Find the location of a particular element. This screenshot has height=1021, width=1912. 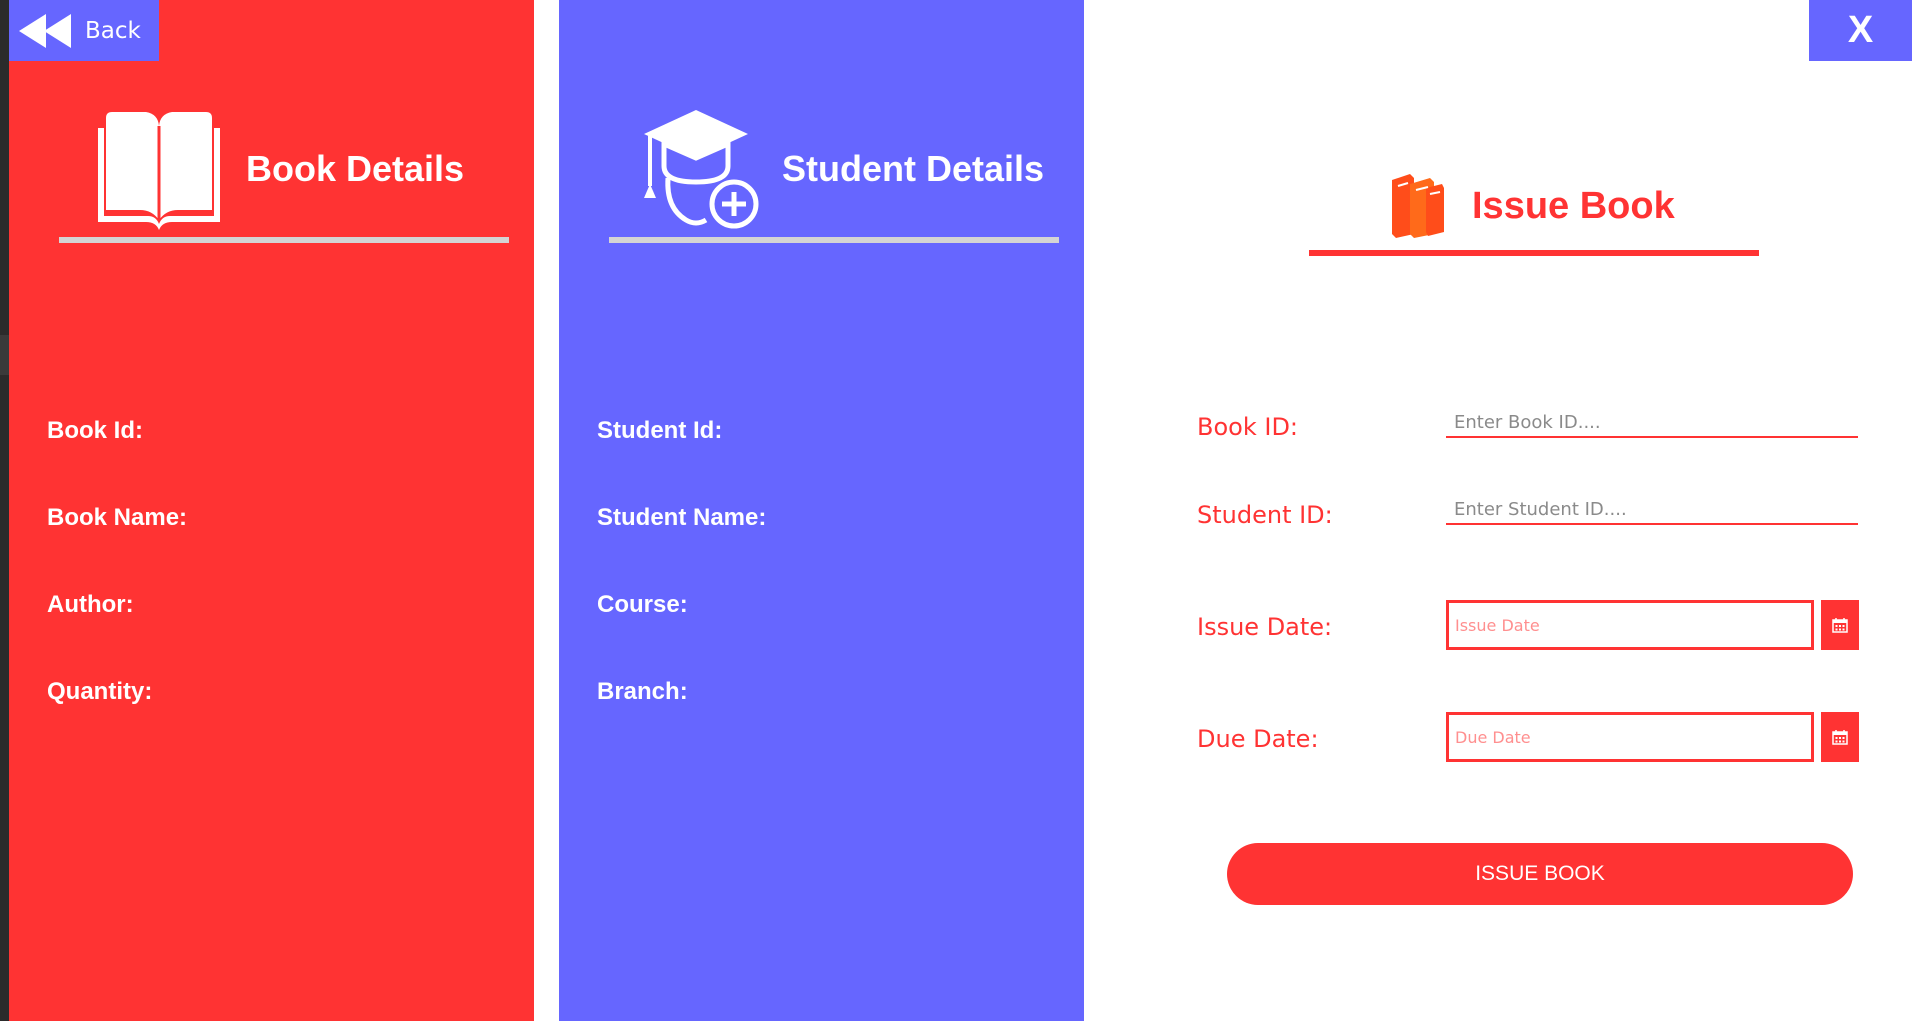

student-name-label: Student Name: is located at coordinates (682, 517).